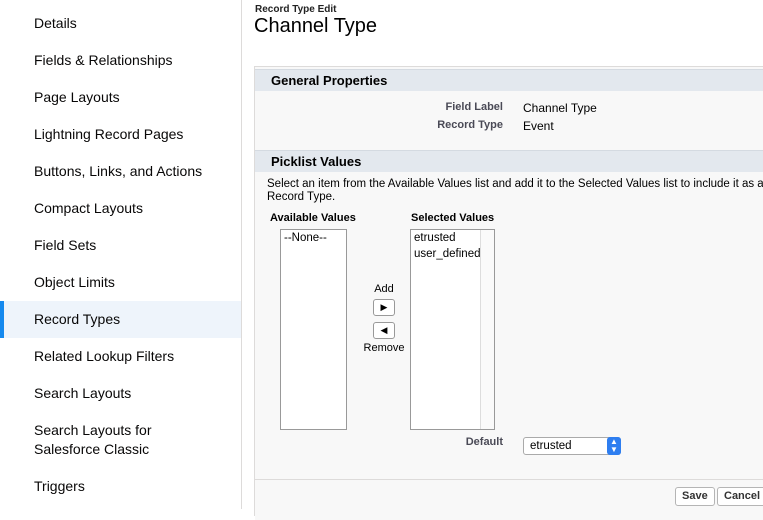 The width and height of the screenshot is (763, 520). Describe the element at coordinates (120, 23) in the screenshot. I see `sidebar-item-details: Details` at that location.